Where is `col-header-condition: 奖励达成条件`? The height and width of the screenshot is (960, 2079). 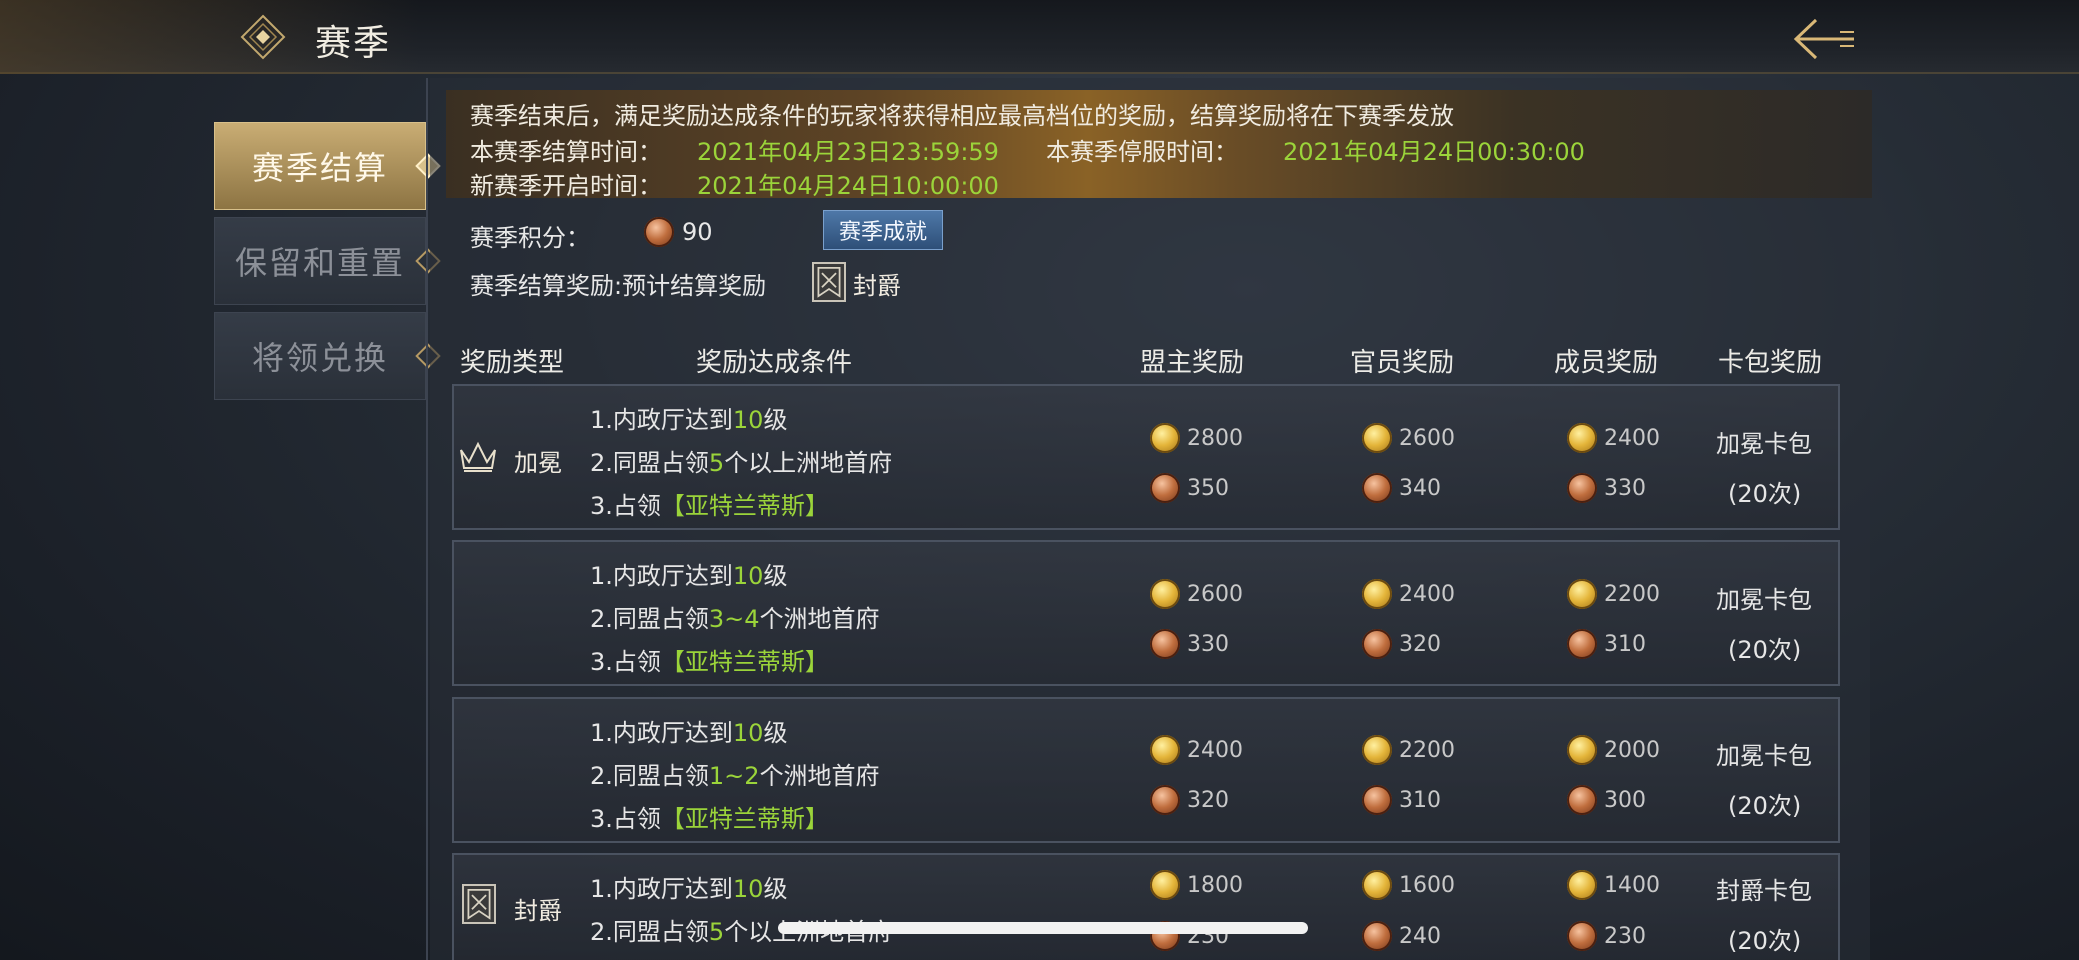 col-header-condition: 奖励达成条件 is located at coordinates (774, 363).